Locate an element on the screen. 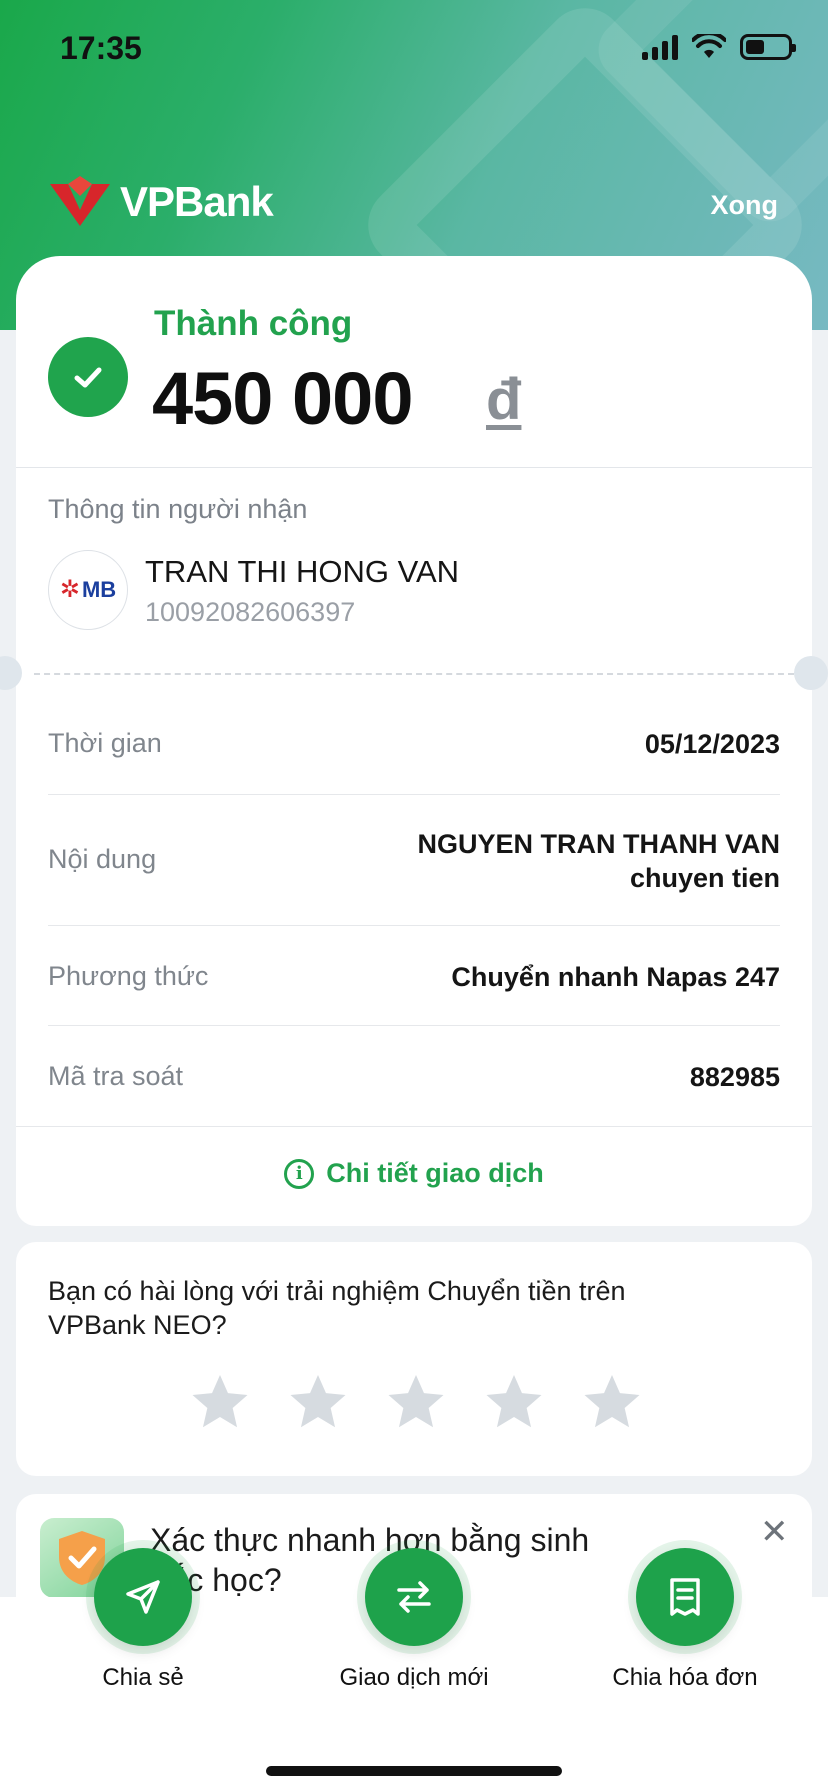 This screenshot has width=828, height=1792. battery-icon is located at coordinates (768, 47).